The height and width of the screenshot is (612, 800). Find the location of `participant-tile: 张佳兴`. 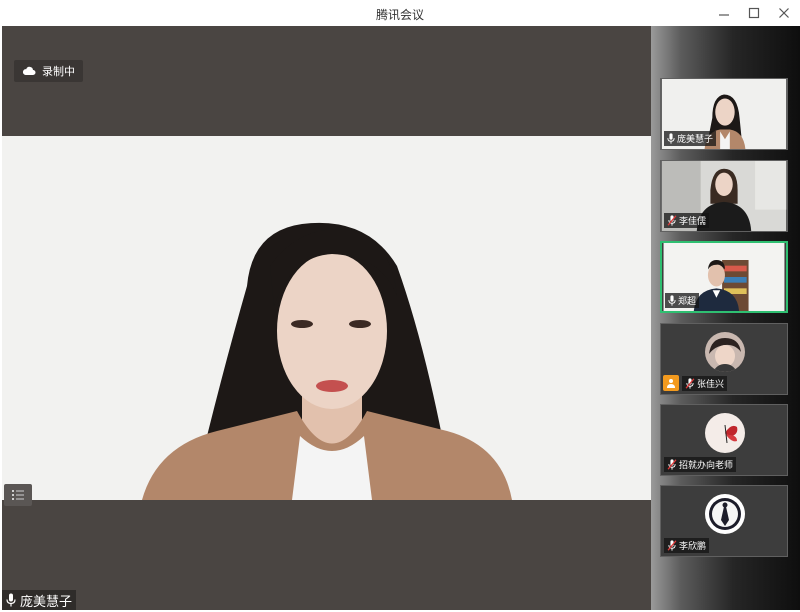

participant-tile: 张佳兴 is located at coordinates (724, 359).